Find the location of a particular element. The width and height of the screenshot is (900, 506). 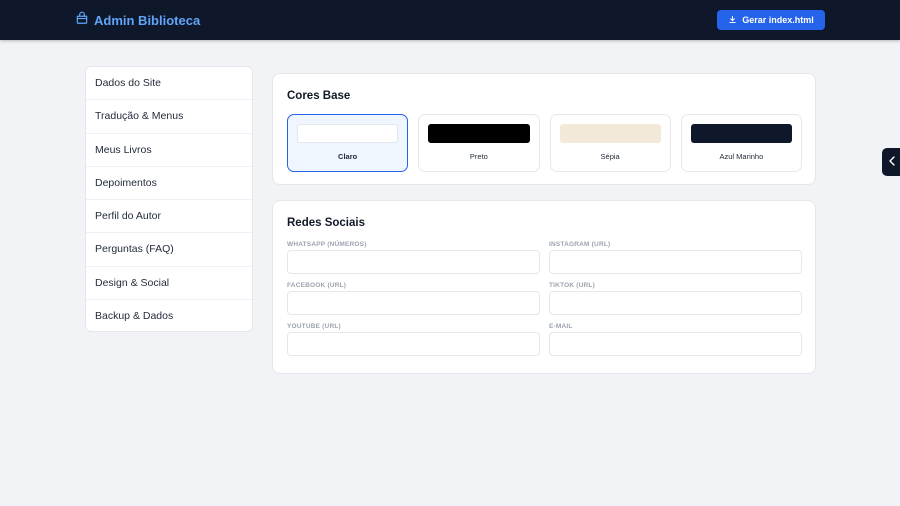

theme-option-label: Sépia is located at coordinates (610, 156).